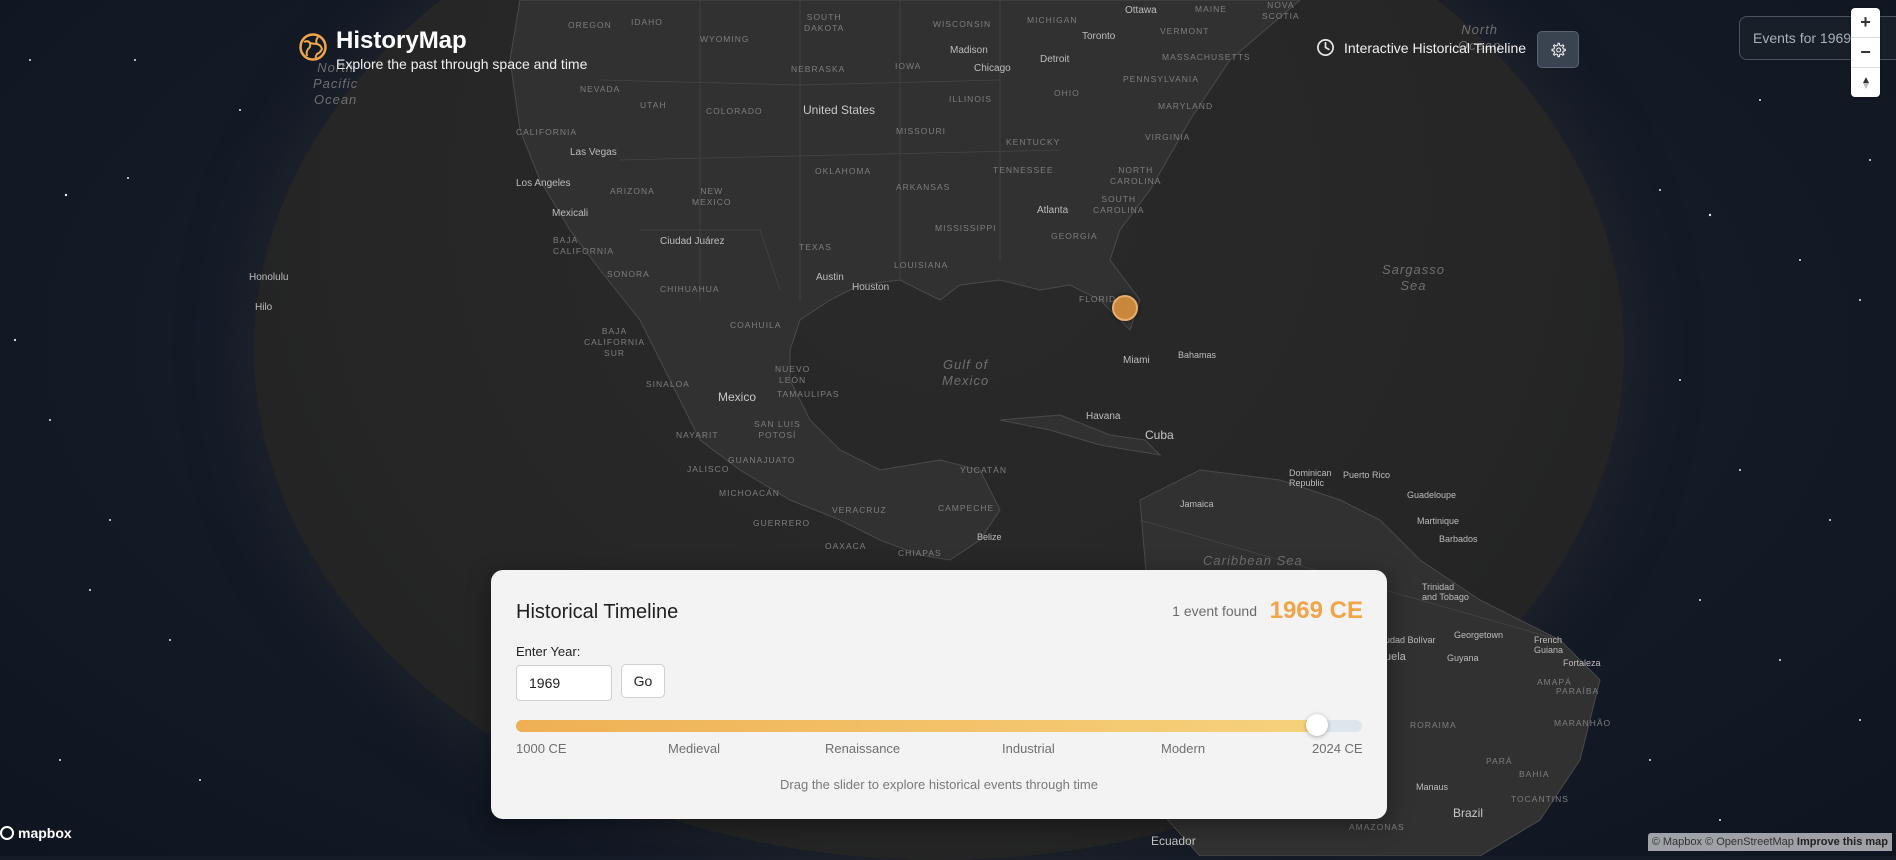 This screenshot has width=1896, height=860. I want to click on state-label: TOCANTINS, so click(1540, 799).